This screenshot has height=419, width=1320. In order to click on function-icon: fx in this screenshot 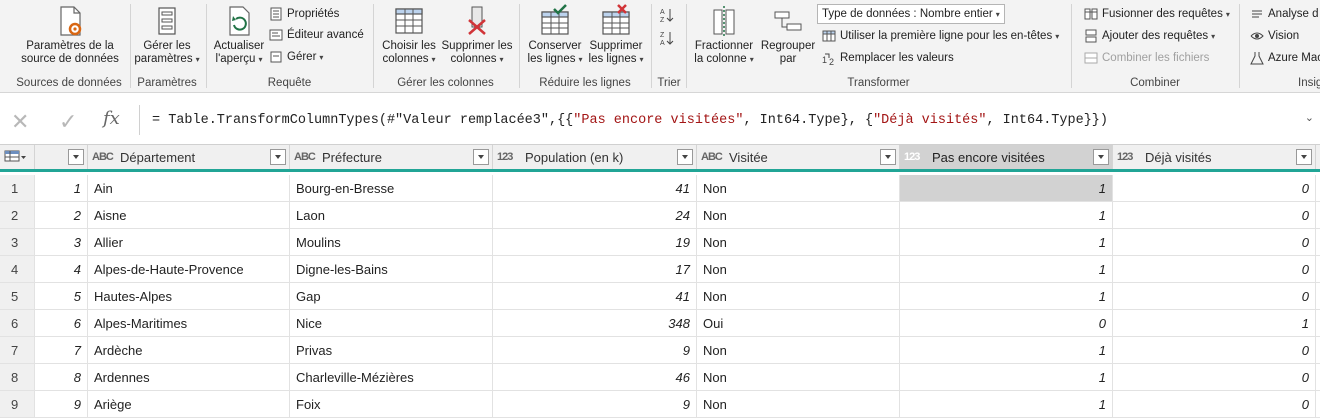, I will do `click(111, 118)`.